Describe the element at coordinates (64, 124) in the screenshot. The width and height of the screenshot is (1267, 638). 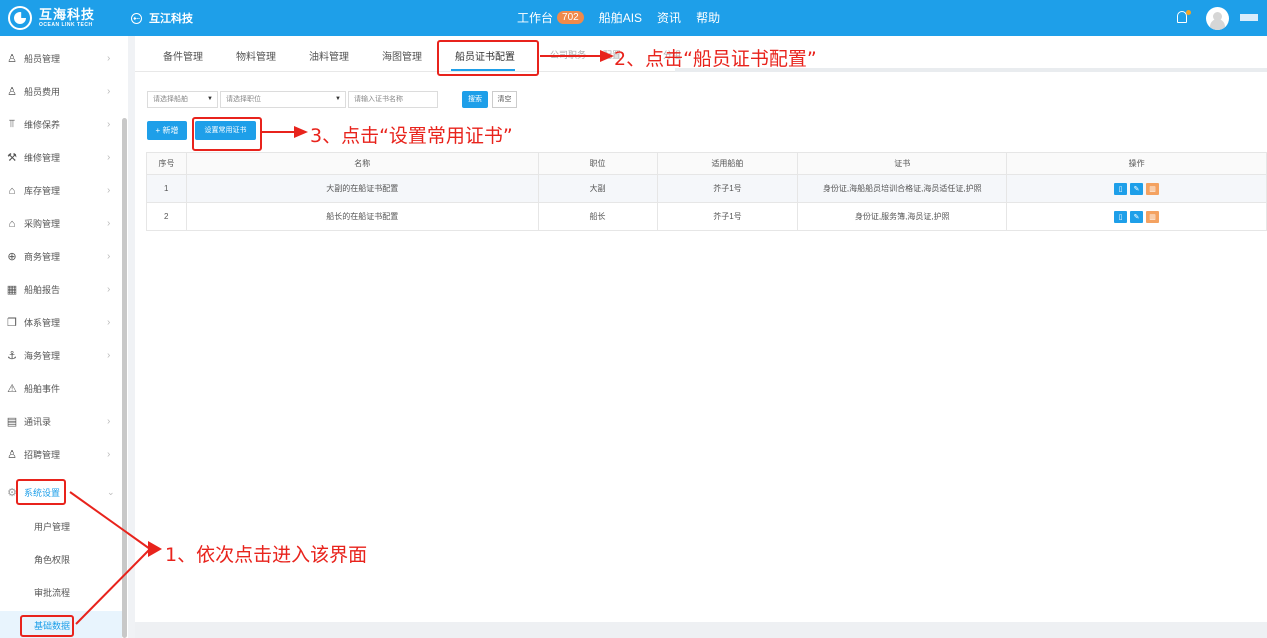
I see `sidebar-item-maintenance: ⫪ 维修保养 ›` at that location.